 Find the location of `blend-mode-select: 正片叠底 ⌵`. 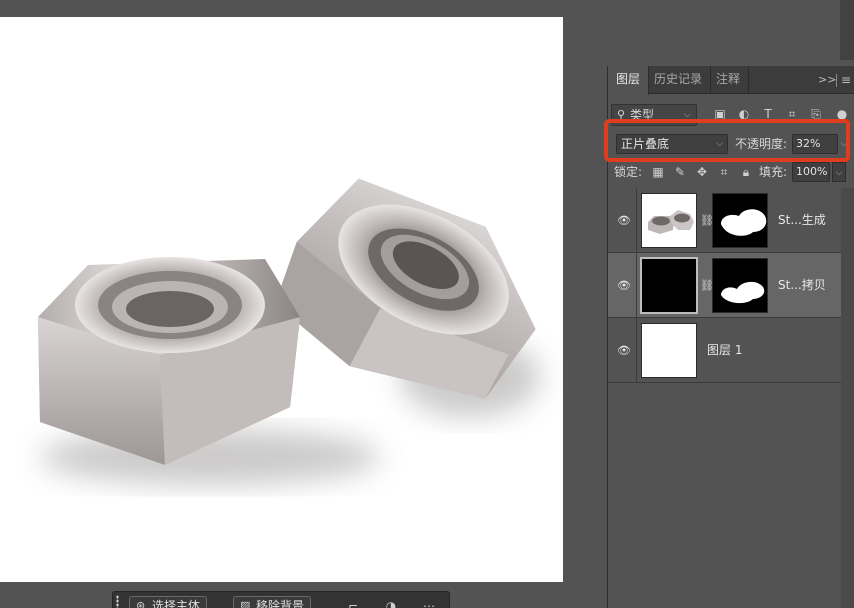

blend-mode-select: 正片叠底 ⌵ is located at coordinates (672, 144).